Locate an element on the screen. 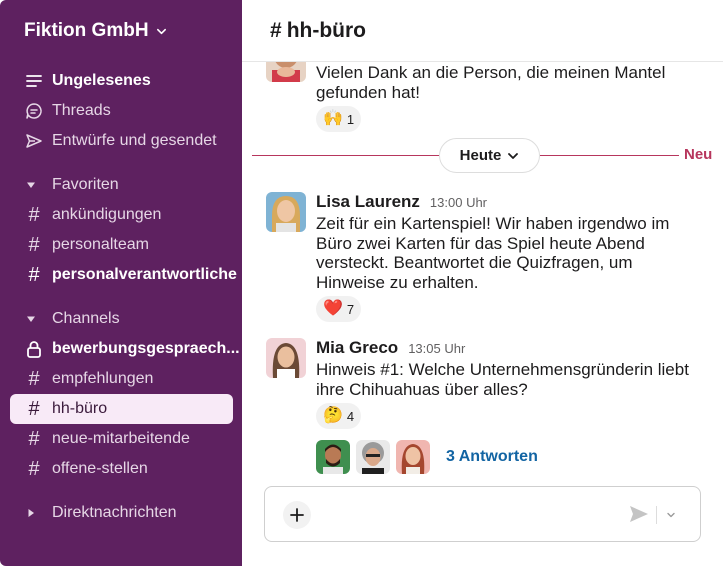  sidebar-channel-hh-buero: # hh-büro is located at coordinates (121, 409).